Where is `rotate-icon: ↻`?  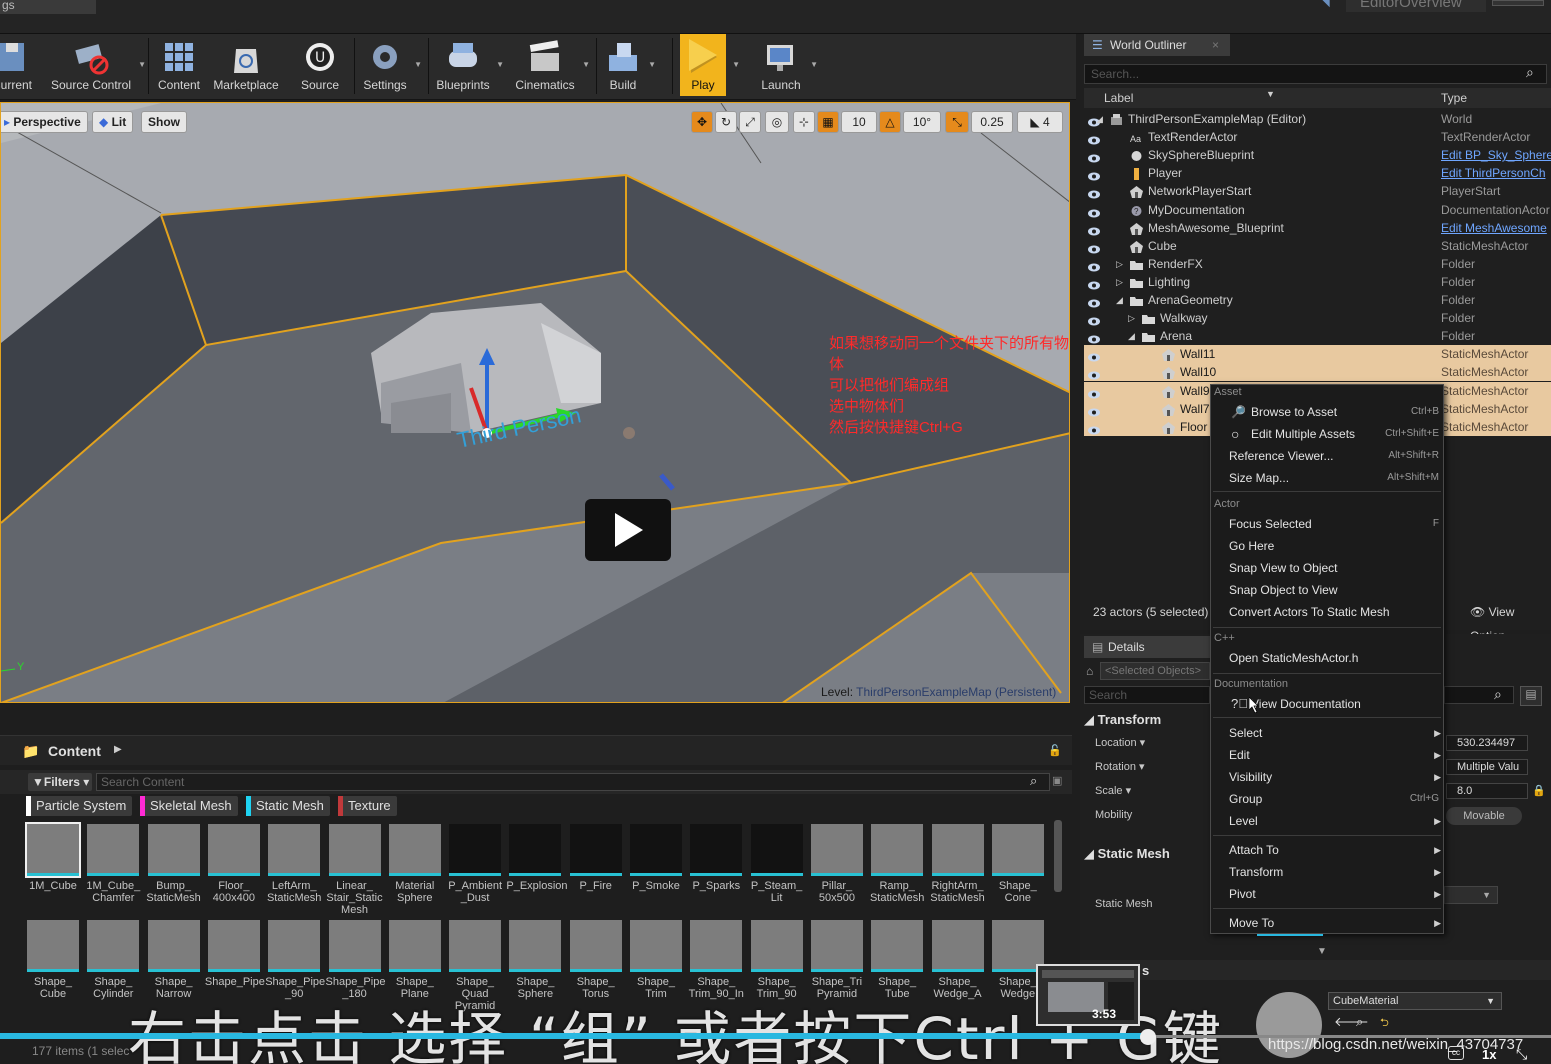
rotate-icon: ↻ is located at coordinates (726, 122).